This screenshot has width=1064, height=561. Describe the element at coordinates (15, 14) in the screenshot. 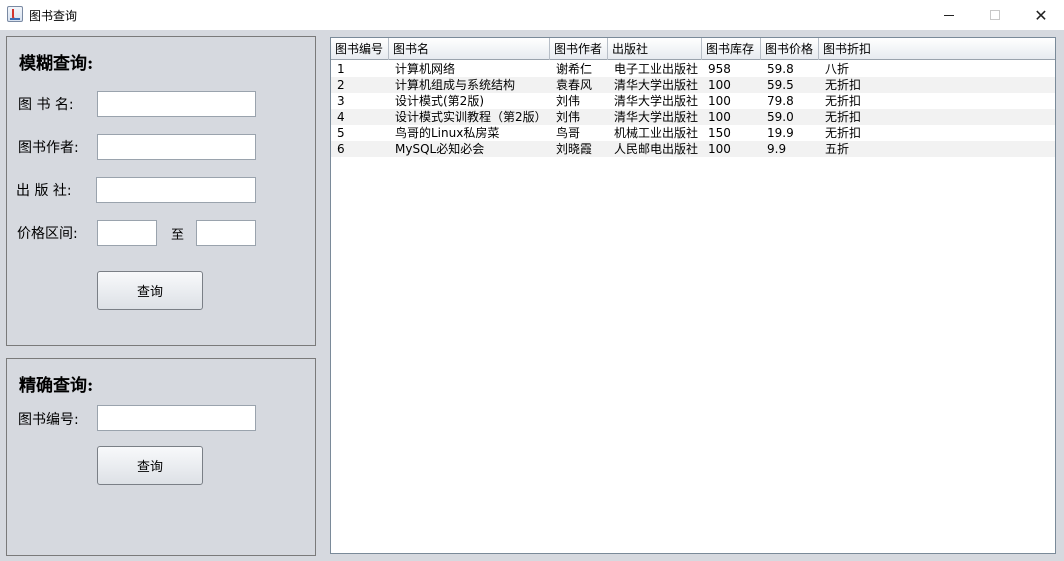

I see `java-cup-icon` at that location.